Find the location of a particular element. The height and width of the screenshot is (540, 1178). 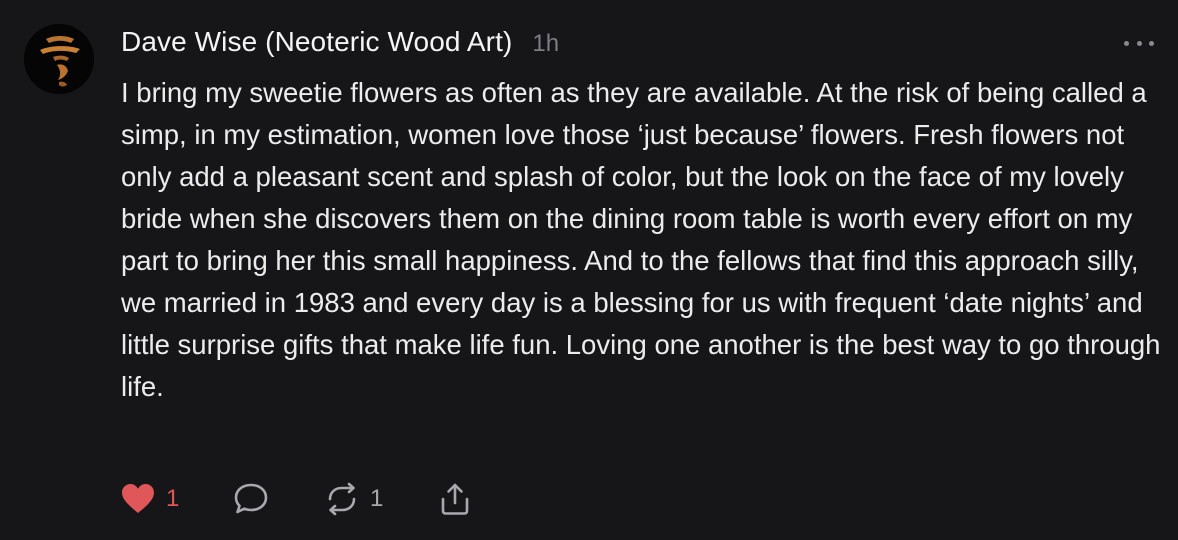

like-button: 1 is located at coordinates (176, 499).